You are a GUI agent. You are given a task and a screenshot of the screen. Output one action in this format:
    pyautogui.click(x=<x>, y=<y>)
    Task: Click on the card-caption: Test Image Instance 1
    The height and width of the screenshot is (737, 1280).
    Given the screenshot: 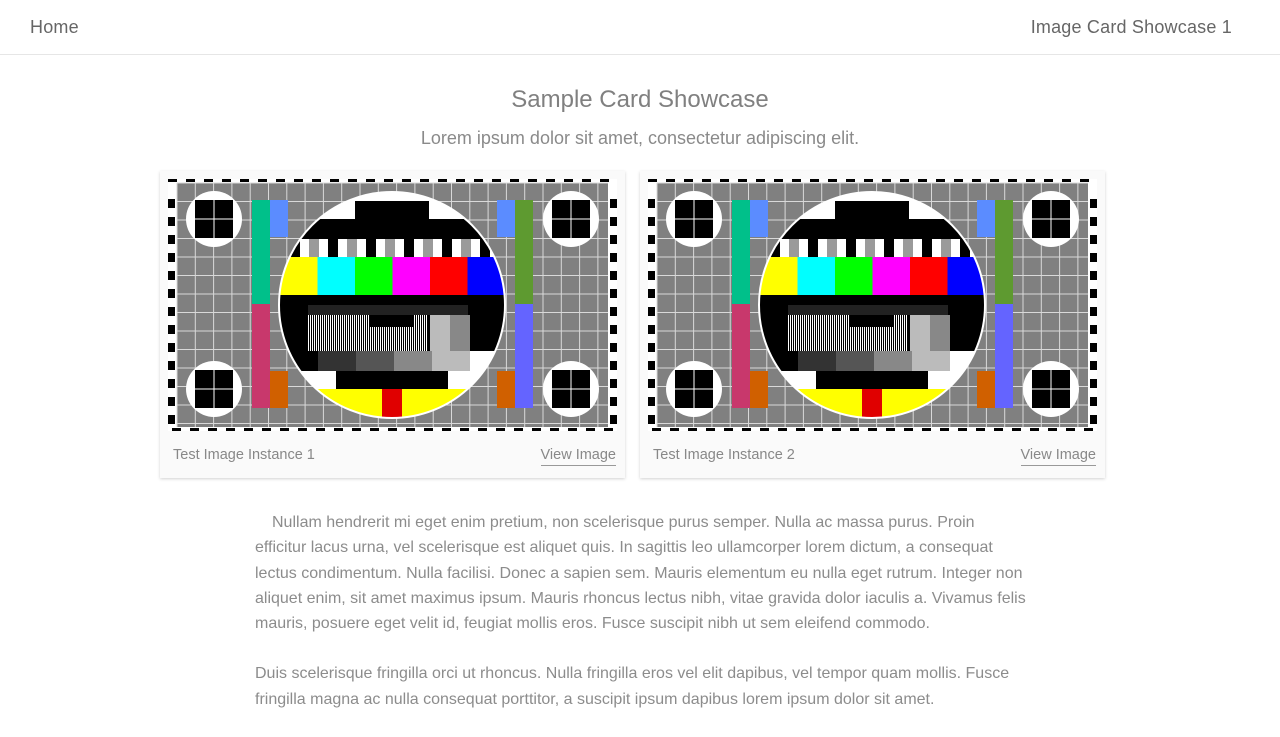 What is the action you would take?
    pyautogui.click(x=244, y=455)
    